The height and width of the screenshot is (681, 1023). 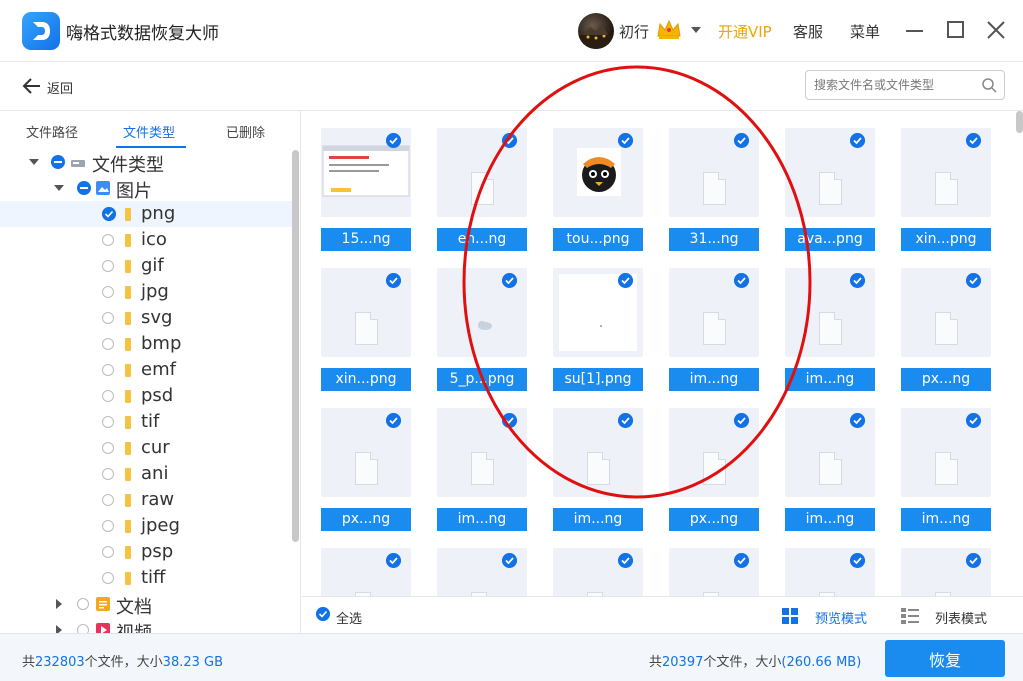 I want to click on file-tile: su[1].png, so click(x=598, y=321).